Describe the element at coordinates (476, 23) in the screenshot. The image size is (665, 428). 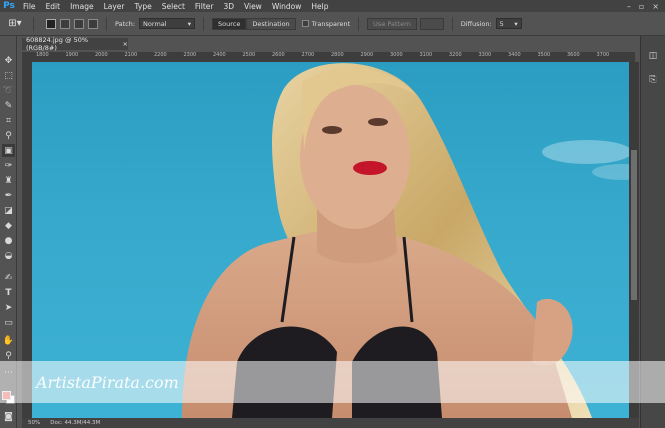
I see `diffusion-label: Diffusion:` at that location.